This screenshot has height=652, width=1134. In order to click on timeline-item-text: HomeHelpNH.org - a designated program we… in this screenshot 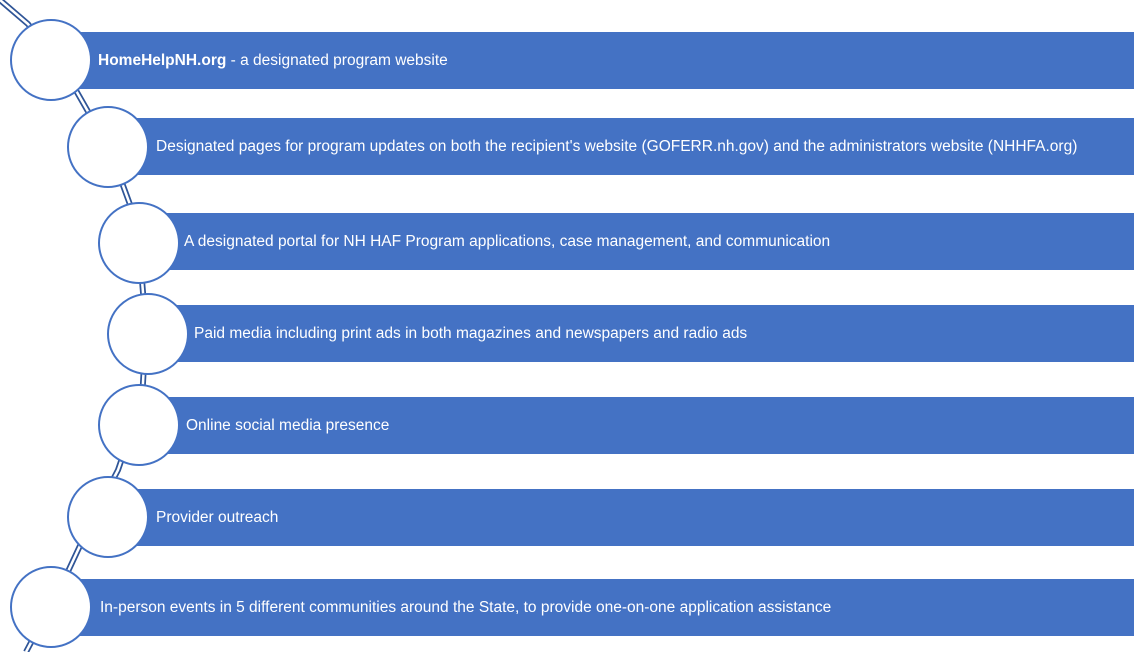, I will do `click(273, 60)`.